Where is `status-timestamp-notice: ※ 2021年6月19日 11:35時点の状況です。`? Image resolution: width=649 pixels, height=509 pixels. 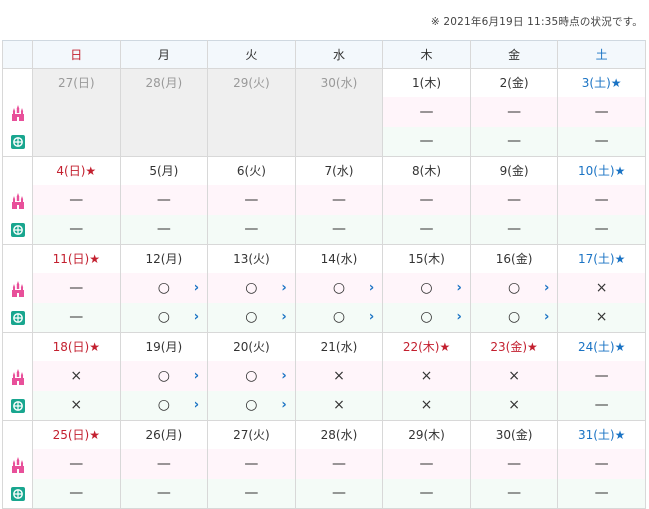
status-timestamp-notice: ※ 2021年6月19日 11:35時点の状況です。 is located at coordinates (536, 22).